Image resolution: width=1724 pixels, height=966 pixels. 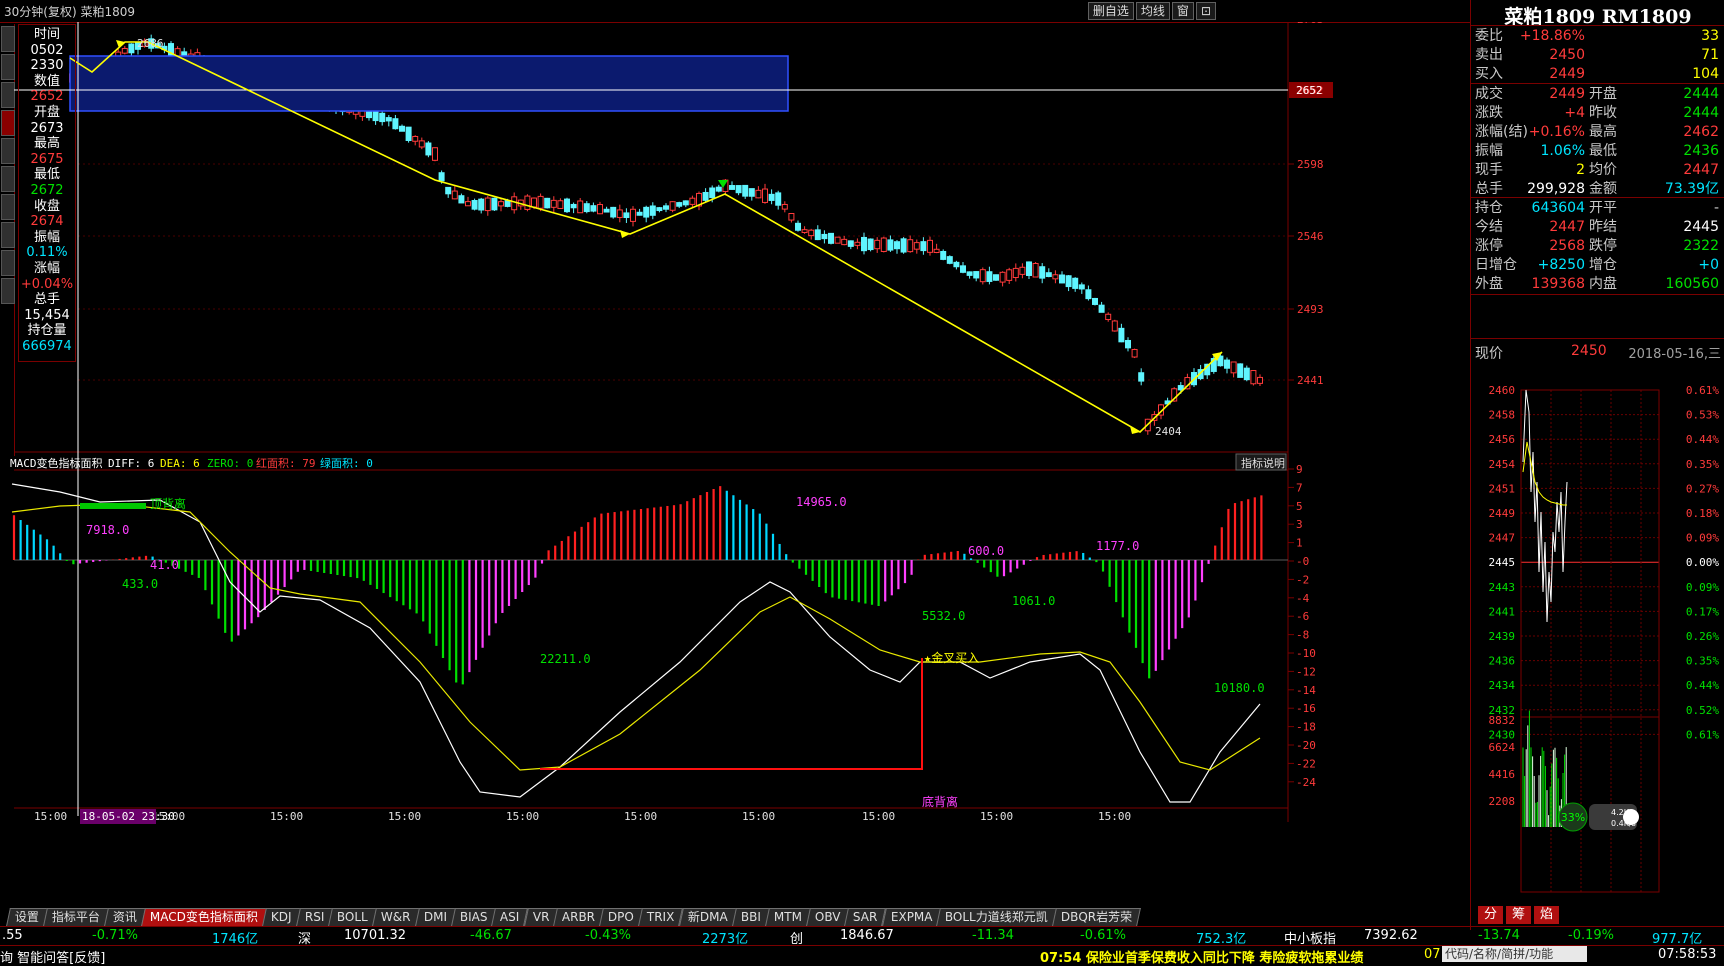 What do you see at coordinates (1708, 265) in the screenshot?
I see `quote-value: +0` at bounding box center [1708, 265].